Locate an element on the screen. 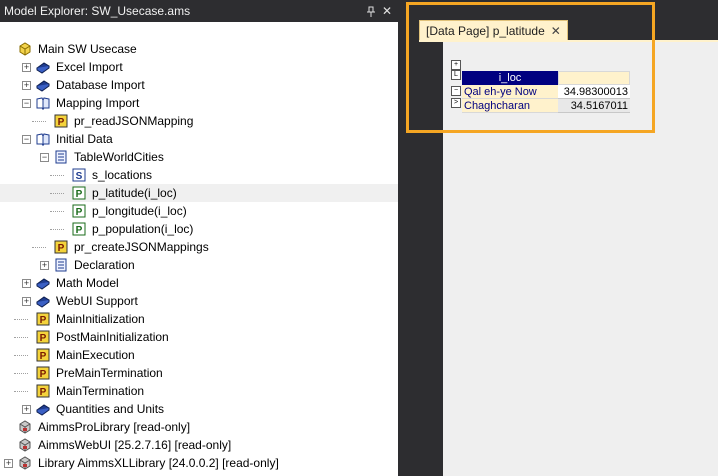  tree-item: P MainInitialization is located at coordinates (199, 319).